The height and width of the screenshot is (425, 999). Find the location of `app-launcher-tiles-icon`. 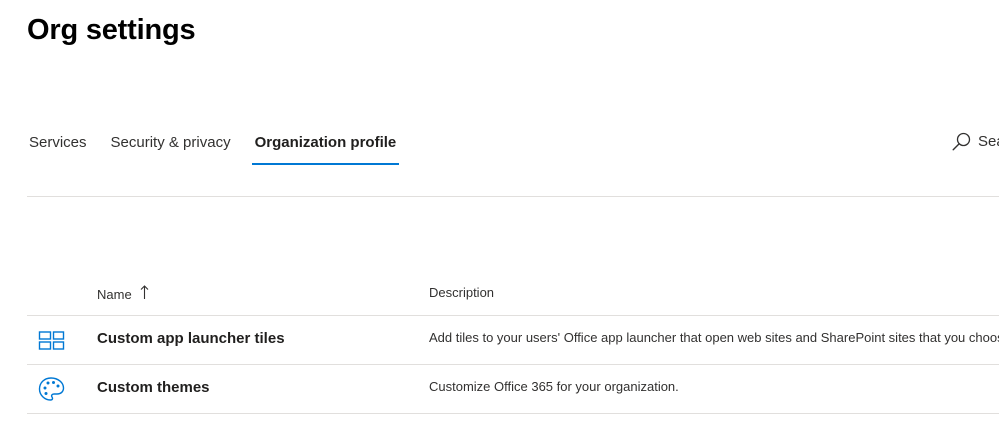

app-launcher-tiles-icon is located at coordinates (52, 340).